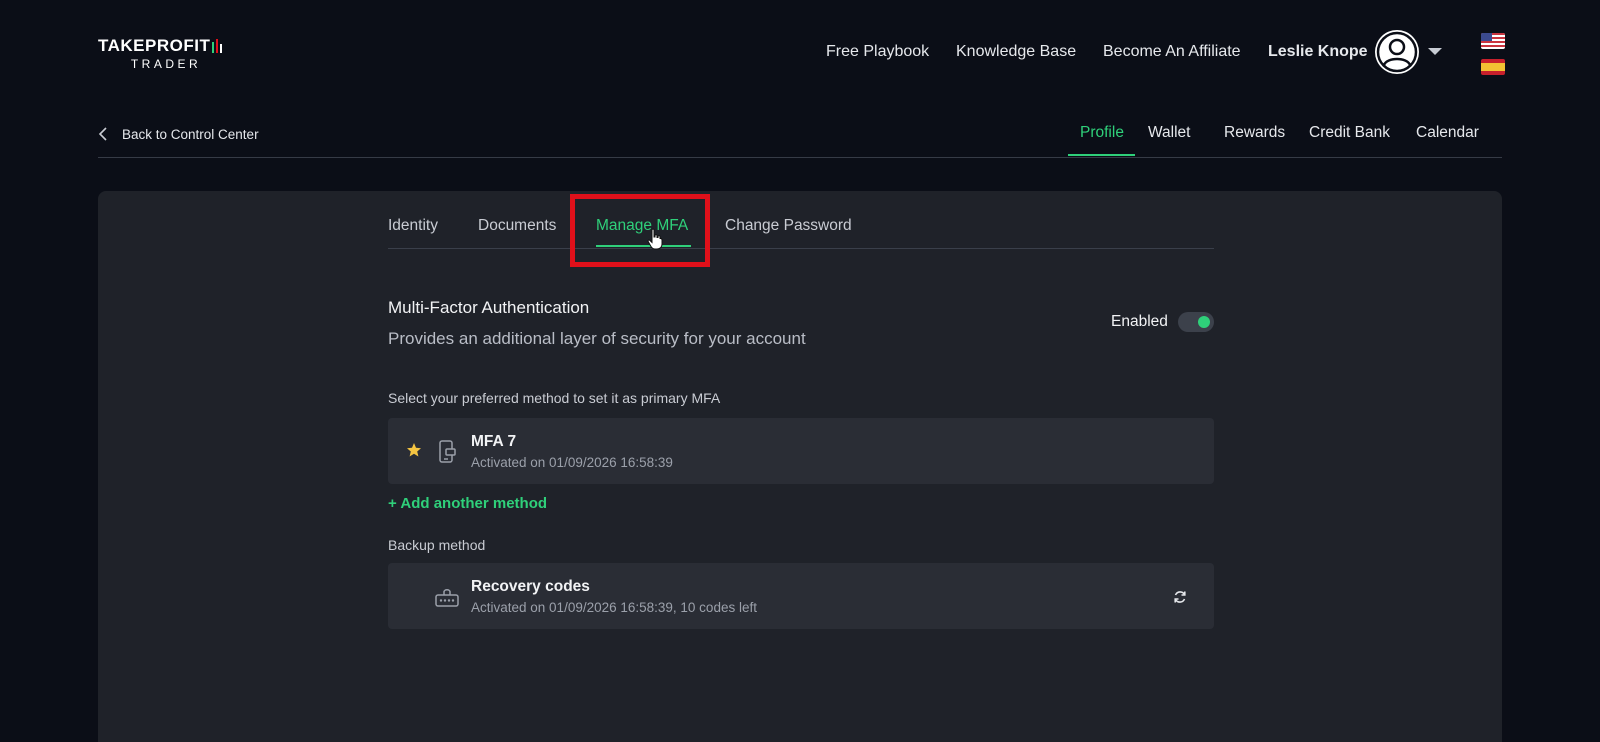  Describe the element at coordinates (655, 239) in the screenshot. I see `hand-cursor-icon` at that location.